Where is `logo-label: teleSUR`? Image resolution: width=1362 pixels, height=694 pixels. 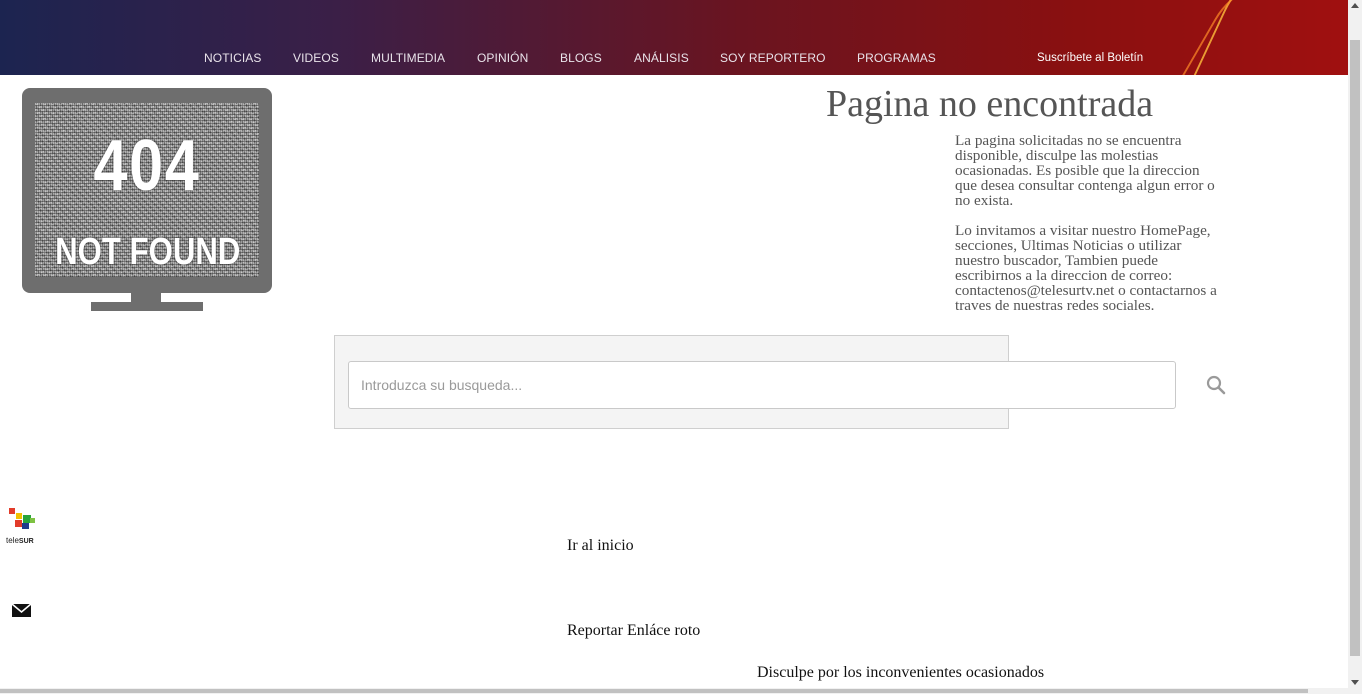 logo-label: teleSUR is located at coordinates (20, 540).